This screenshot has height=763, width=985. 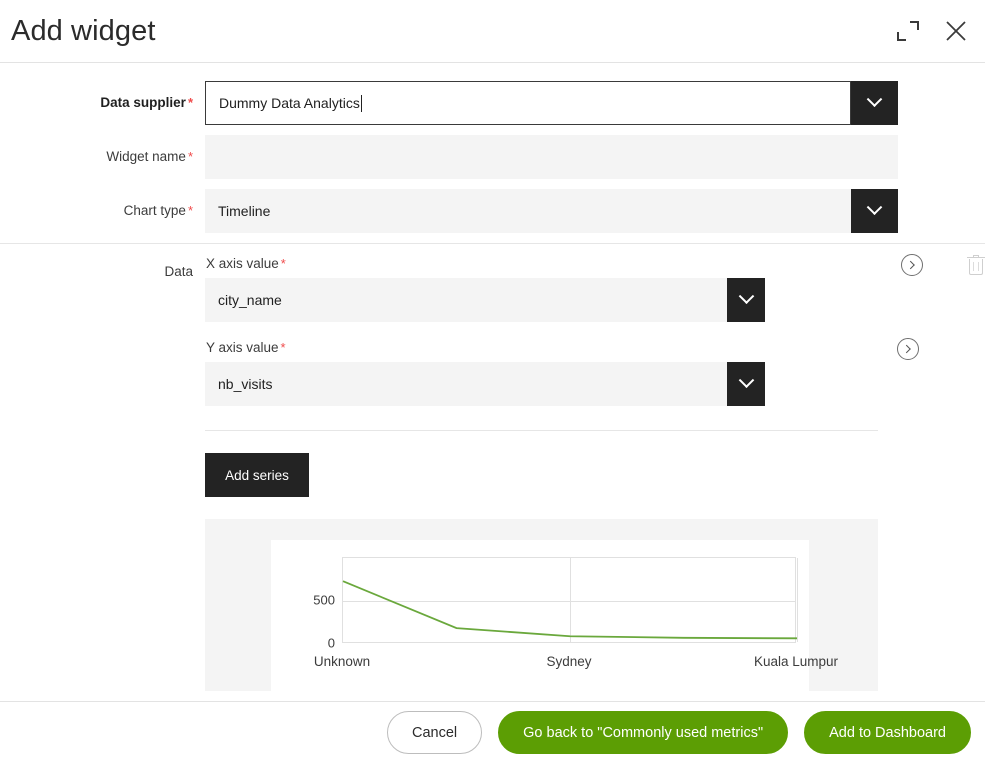 I want to click on widget-name-label: Widget name *, so click(x=149, y=156).